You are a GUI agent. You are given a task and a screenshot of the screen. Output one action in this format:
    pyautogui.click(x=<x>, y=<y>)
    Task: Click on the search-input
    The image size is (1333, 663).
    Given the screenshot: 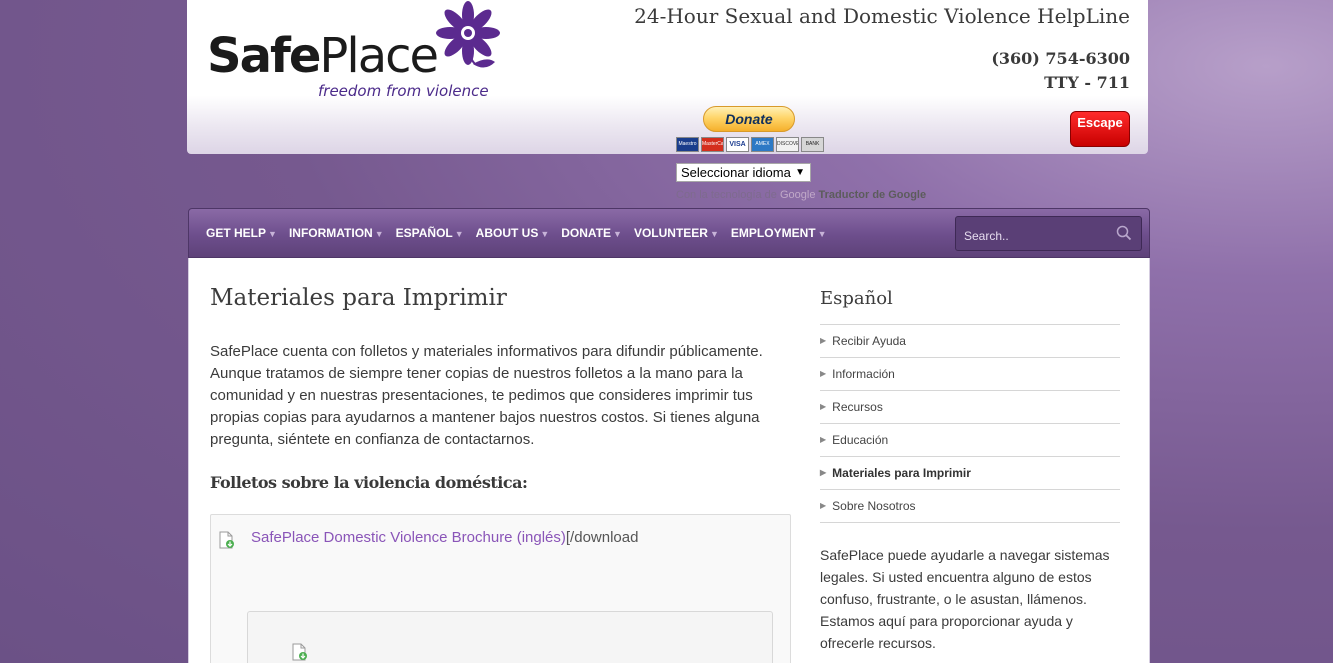 What is the action you would take?
    pyautogui.click(x=1039, y=236)
    